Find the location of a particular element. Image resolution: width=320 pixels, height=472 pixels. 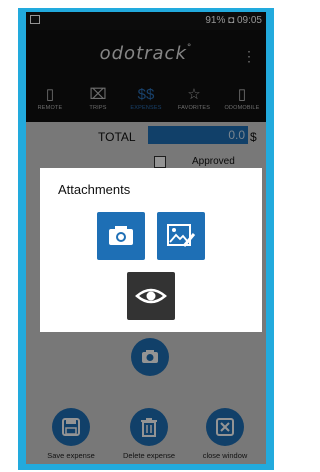

camera-icon is located at coordinates (121, 235).